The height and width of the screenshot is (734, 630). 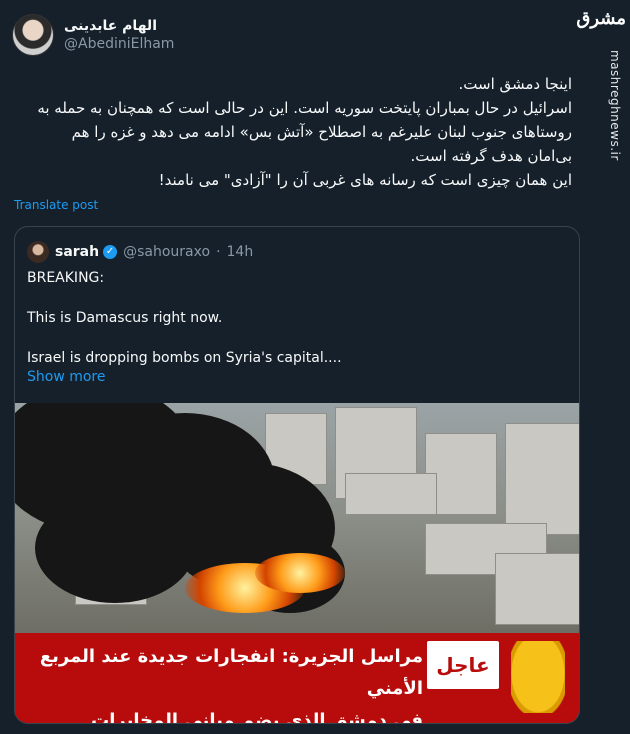 I want to click on quoted-line: This is Damascus right now., so click(x=125, y=318).